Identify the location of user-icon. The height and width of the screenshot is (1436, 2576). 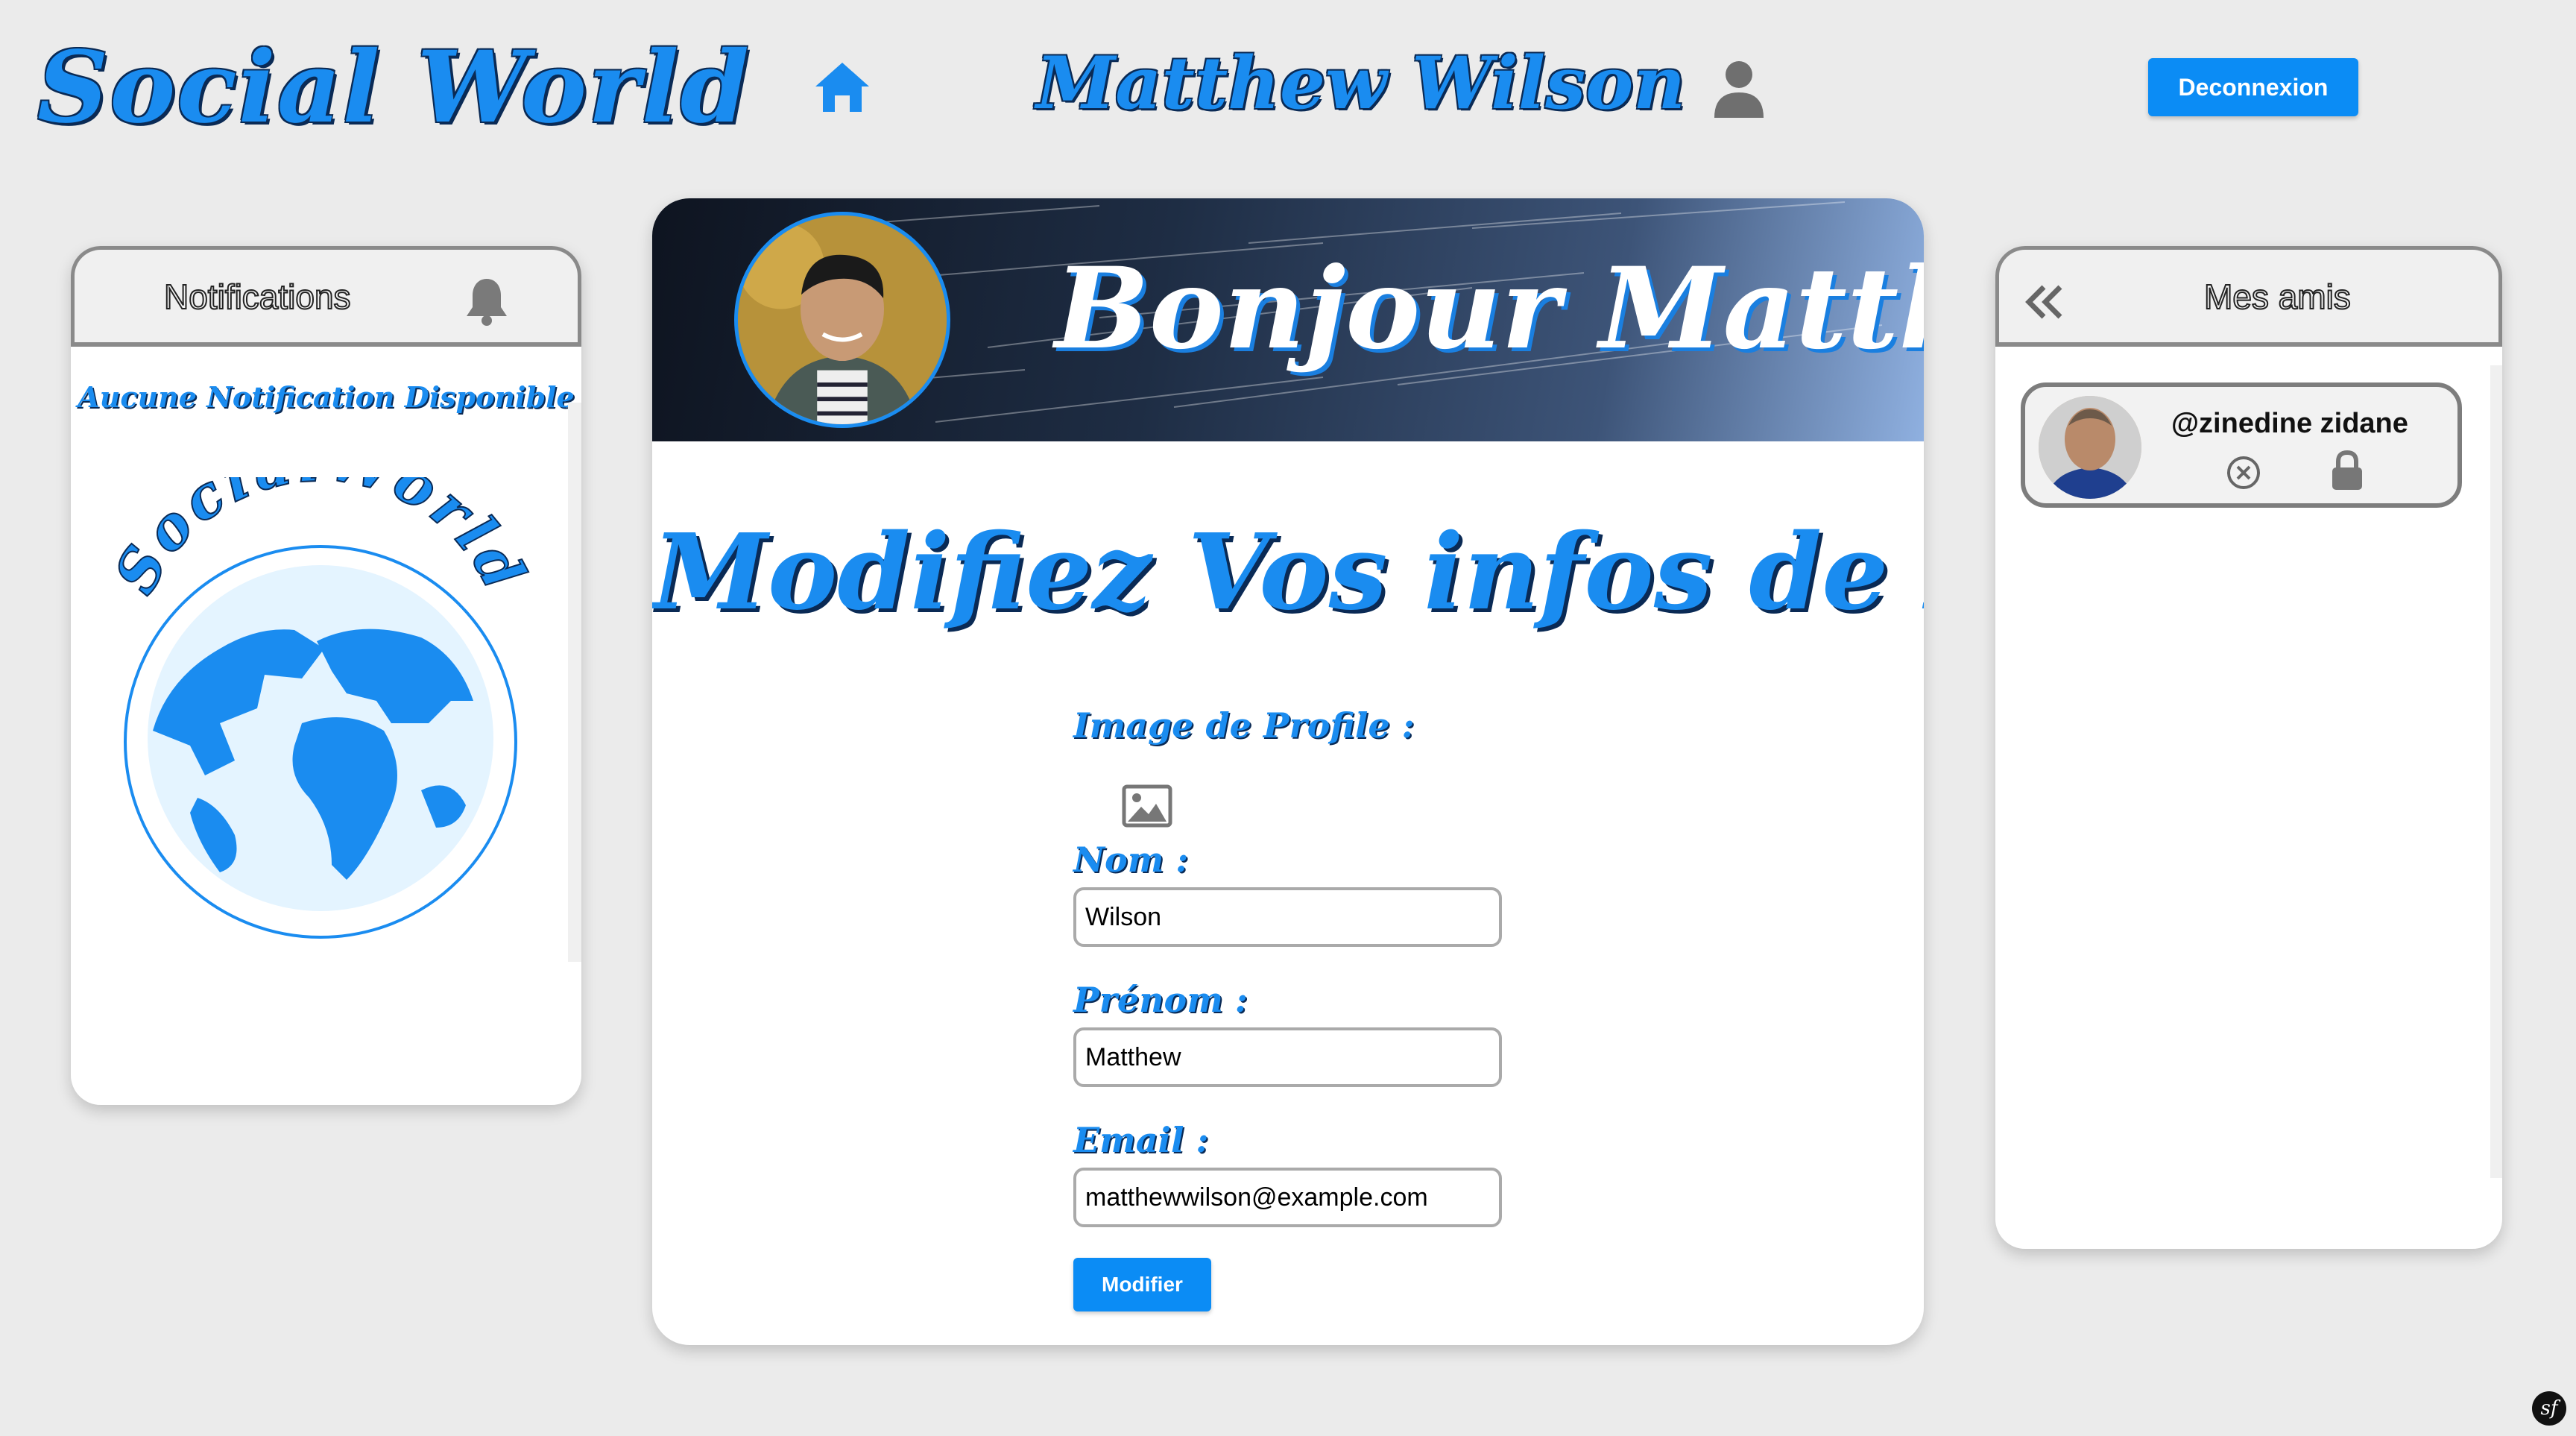
(1739, 90).